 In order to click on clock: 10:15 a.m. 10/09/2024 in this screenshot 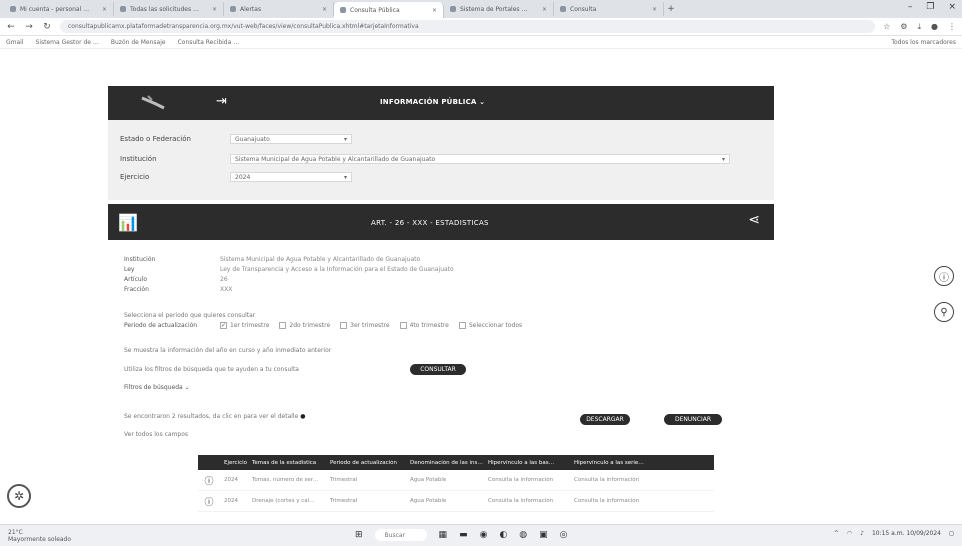, I will do `click(906, 533)`.